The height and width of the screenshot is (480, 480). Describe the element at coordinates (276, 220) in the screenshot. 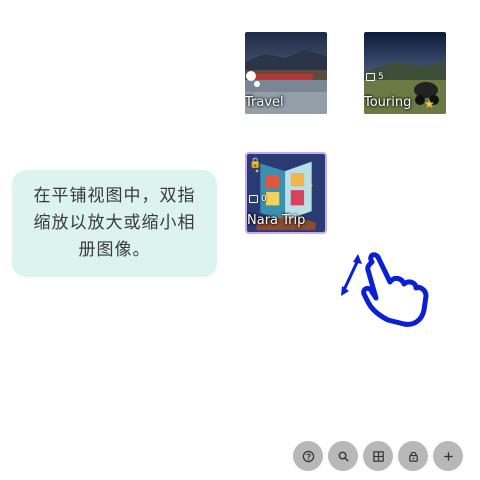

I see `album-title: Nara Trip` at that location.